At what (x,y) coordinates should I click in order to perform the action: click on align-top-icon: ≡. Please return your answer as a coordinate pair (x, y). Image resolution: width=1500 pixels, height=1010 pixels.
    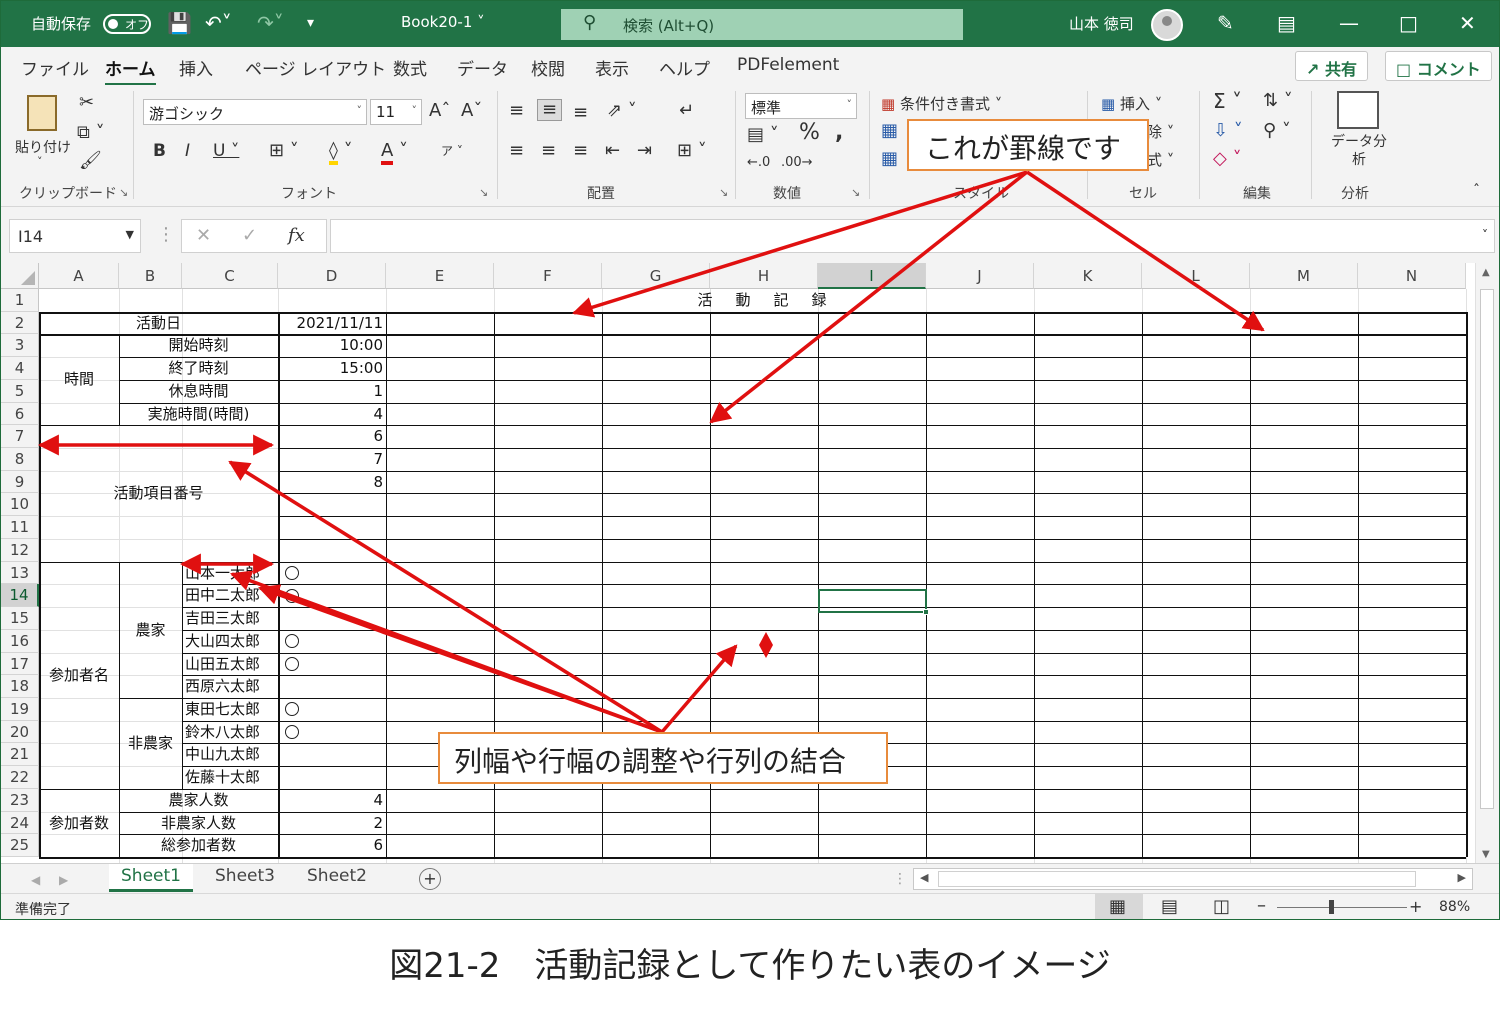
    Looking at the image, I should click on (516, 111).